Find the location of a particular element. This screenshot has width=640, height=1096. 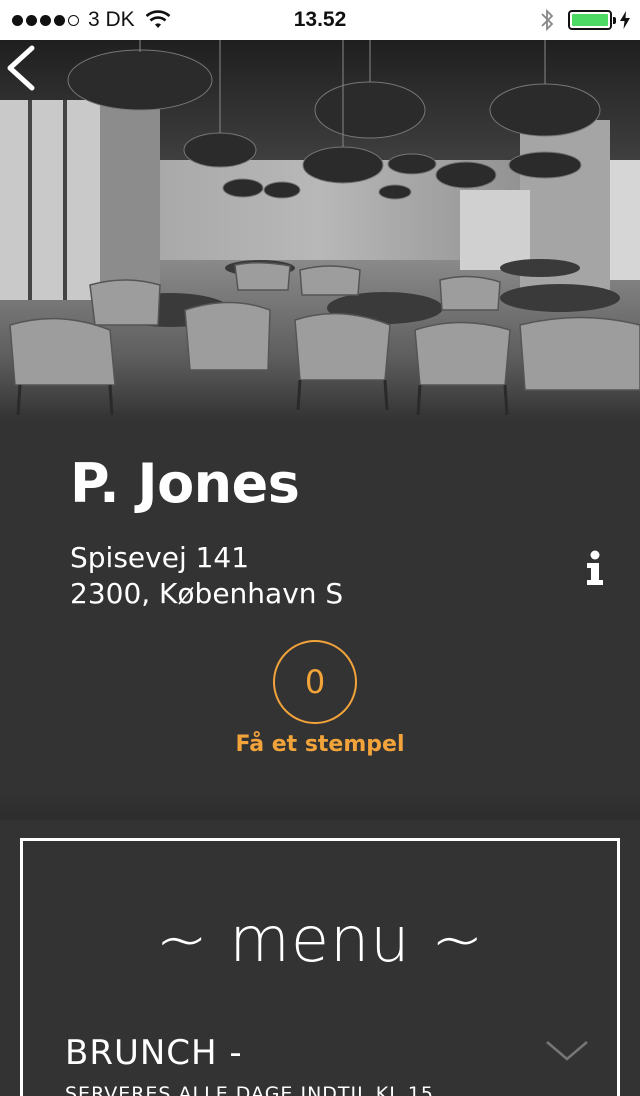

address-line-1: Spisevej 141 is located at coordinates (160, 557).